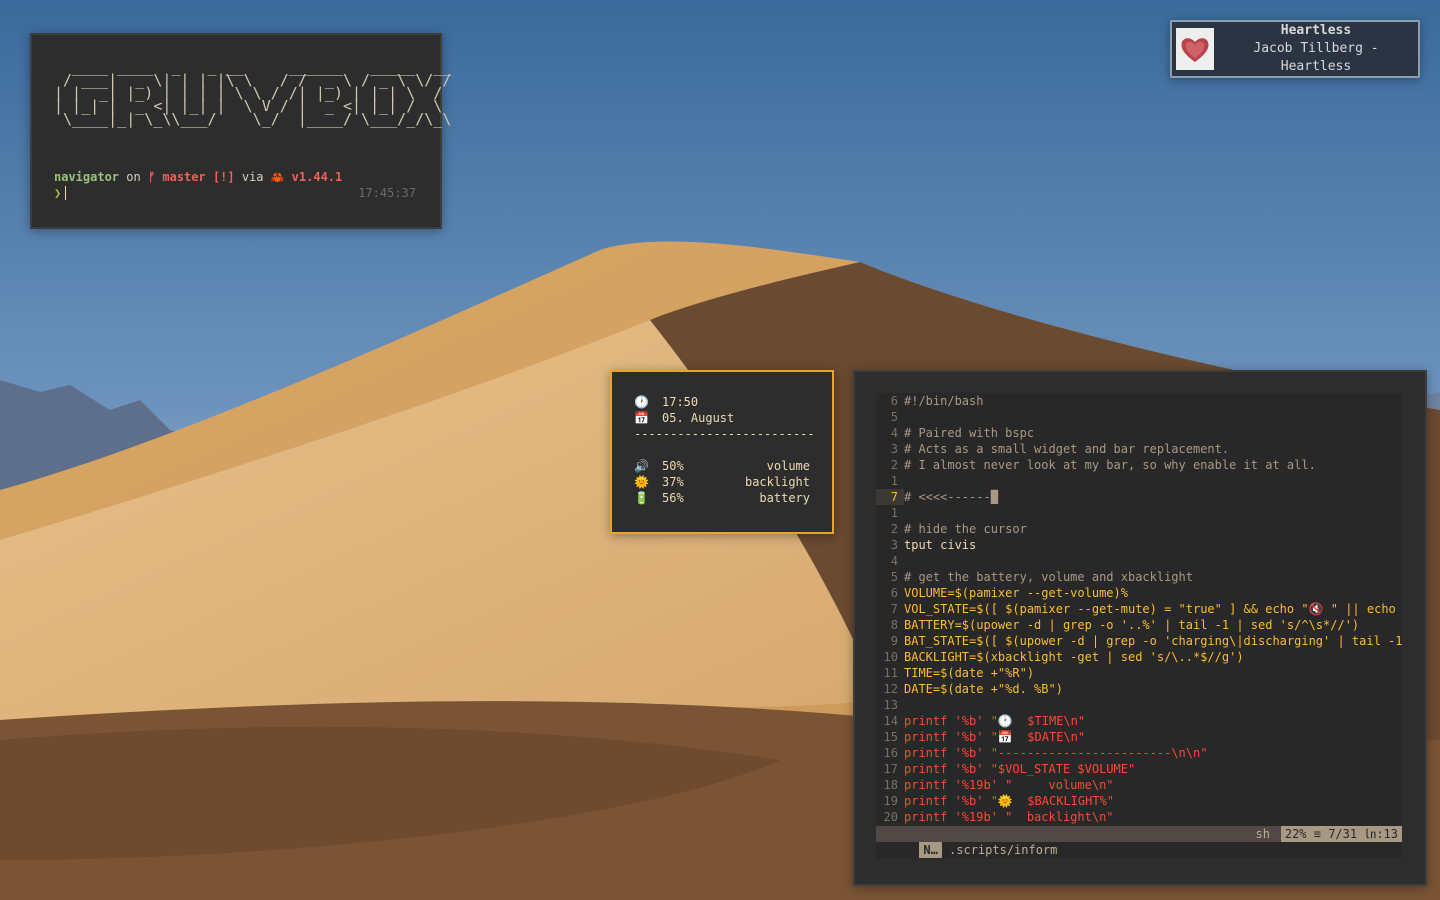 The image size is (1440, 900). What do you see at coordinates (722, 402) in the screenshot?
I see `time-row: 🕐 17:50` at bounding box center [722, 402].